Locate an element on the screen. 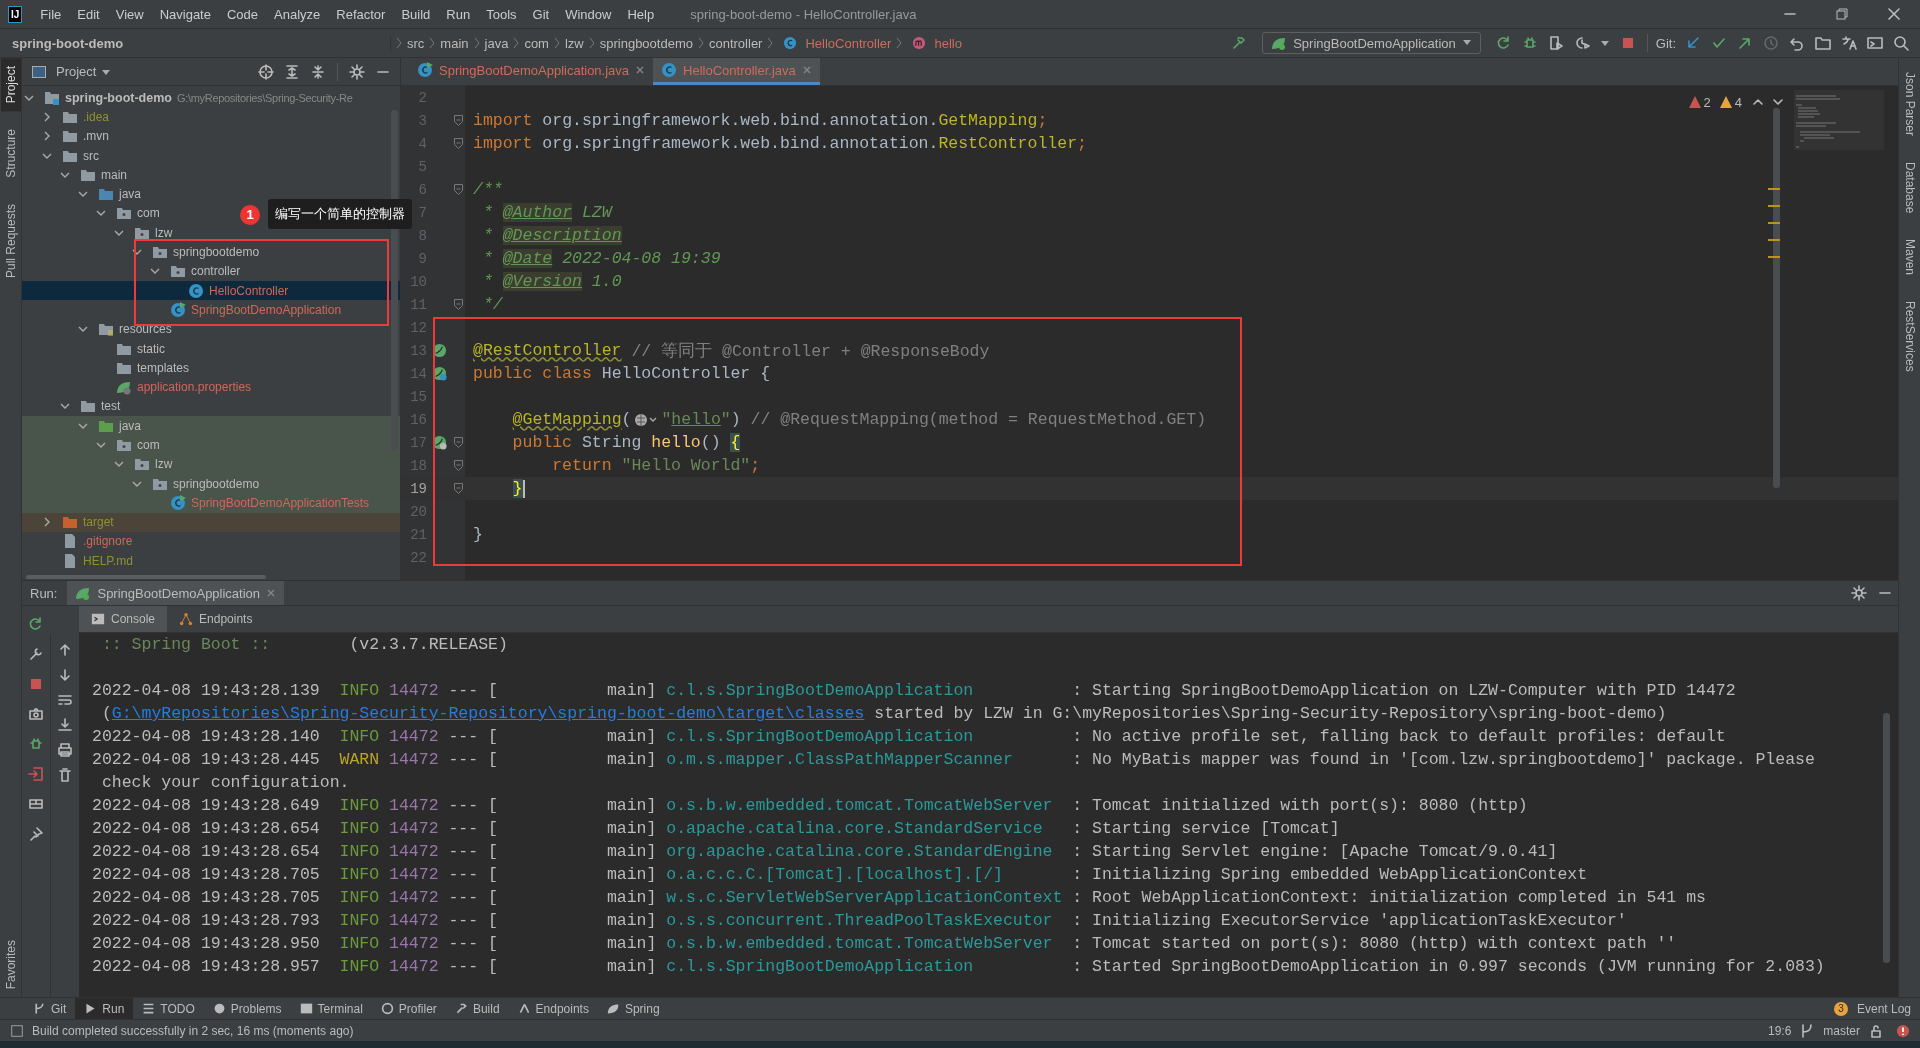 Image resolution: width=1920 pixels, height=1048 pixels. tree-item: controller is located at coordinates (216, 271).